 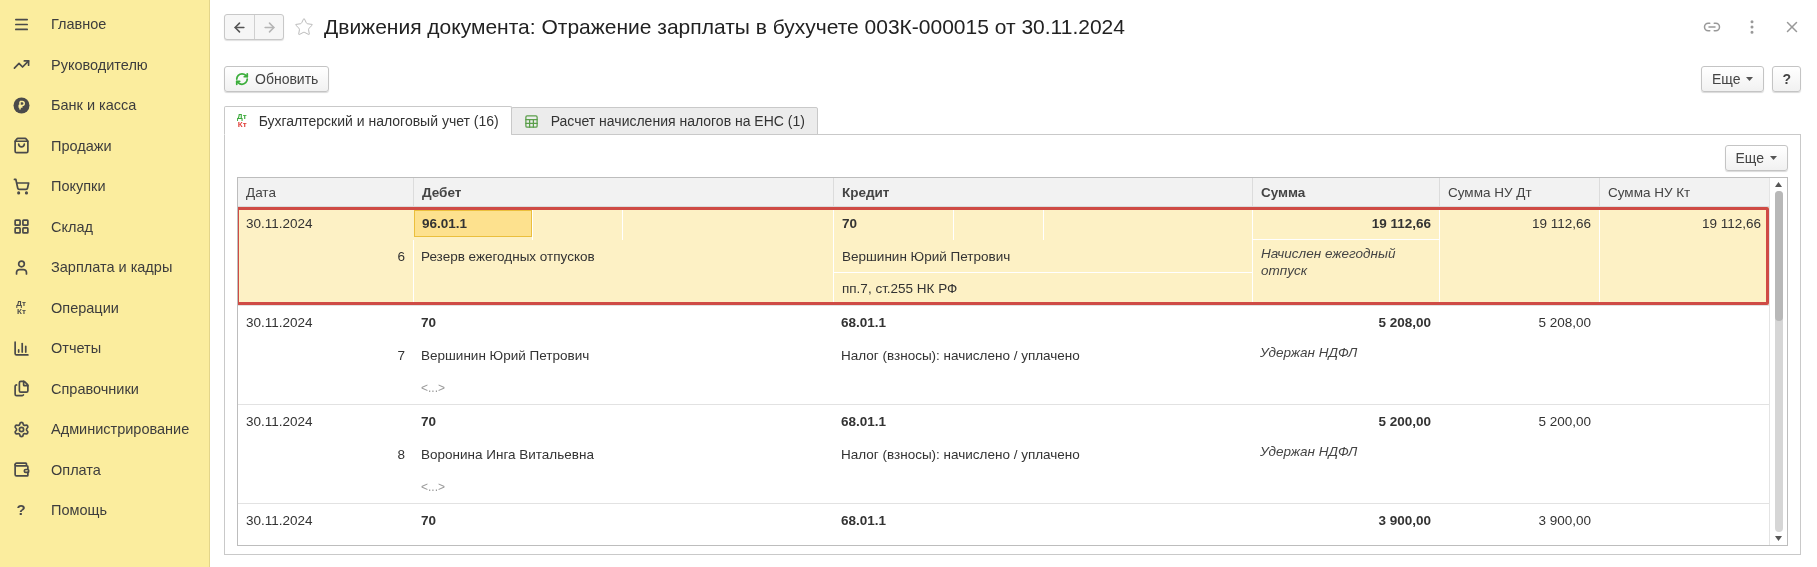 What do you see at coordinates (21, 227) in the screenshot?
I see `grid-icon` at bounding box center [21, 227].